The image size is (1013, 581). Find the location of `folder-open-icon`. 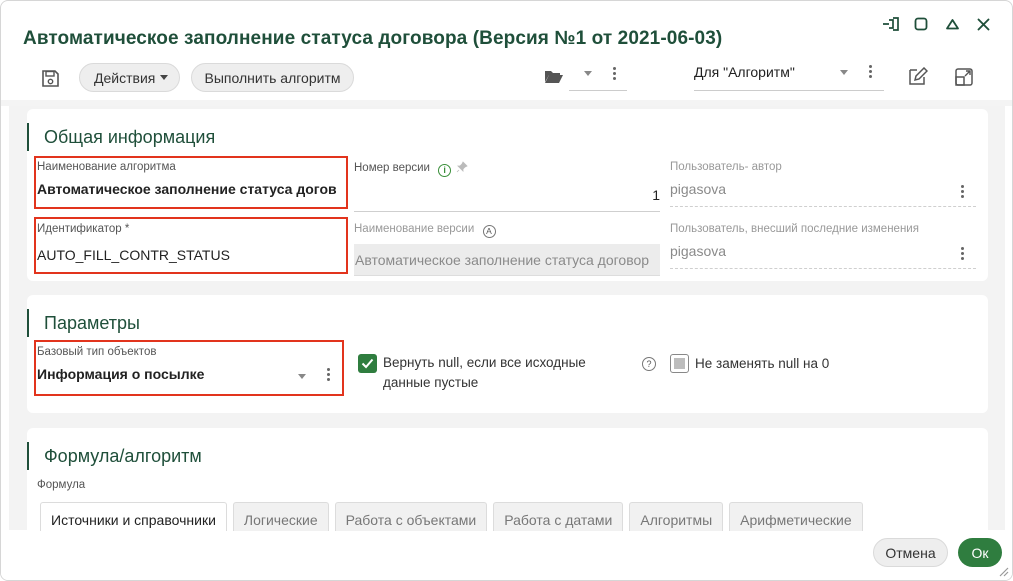

folder-open-icon is located at coordinates (554, 78).